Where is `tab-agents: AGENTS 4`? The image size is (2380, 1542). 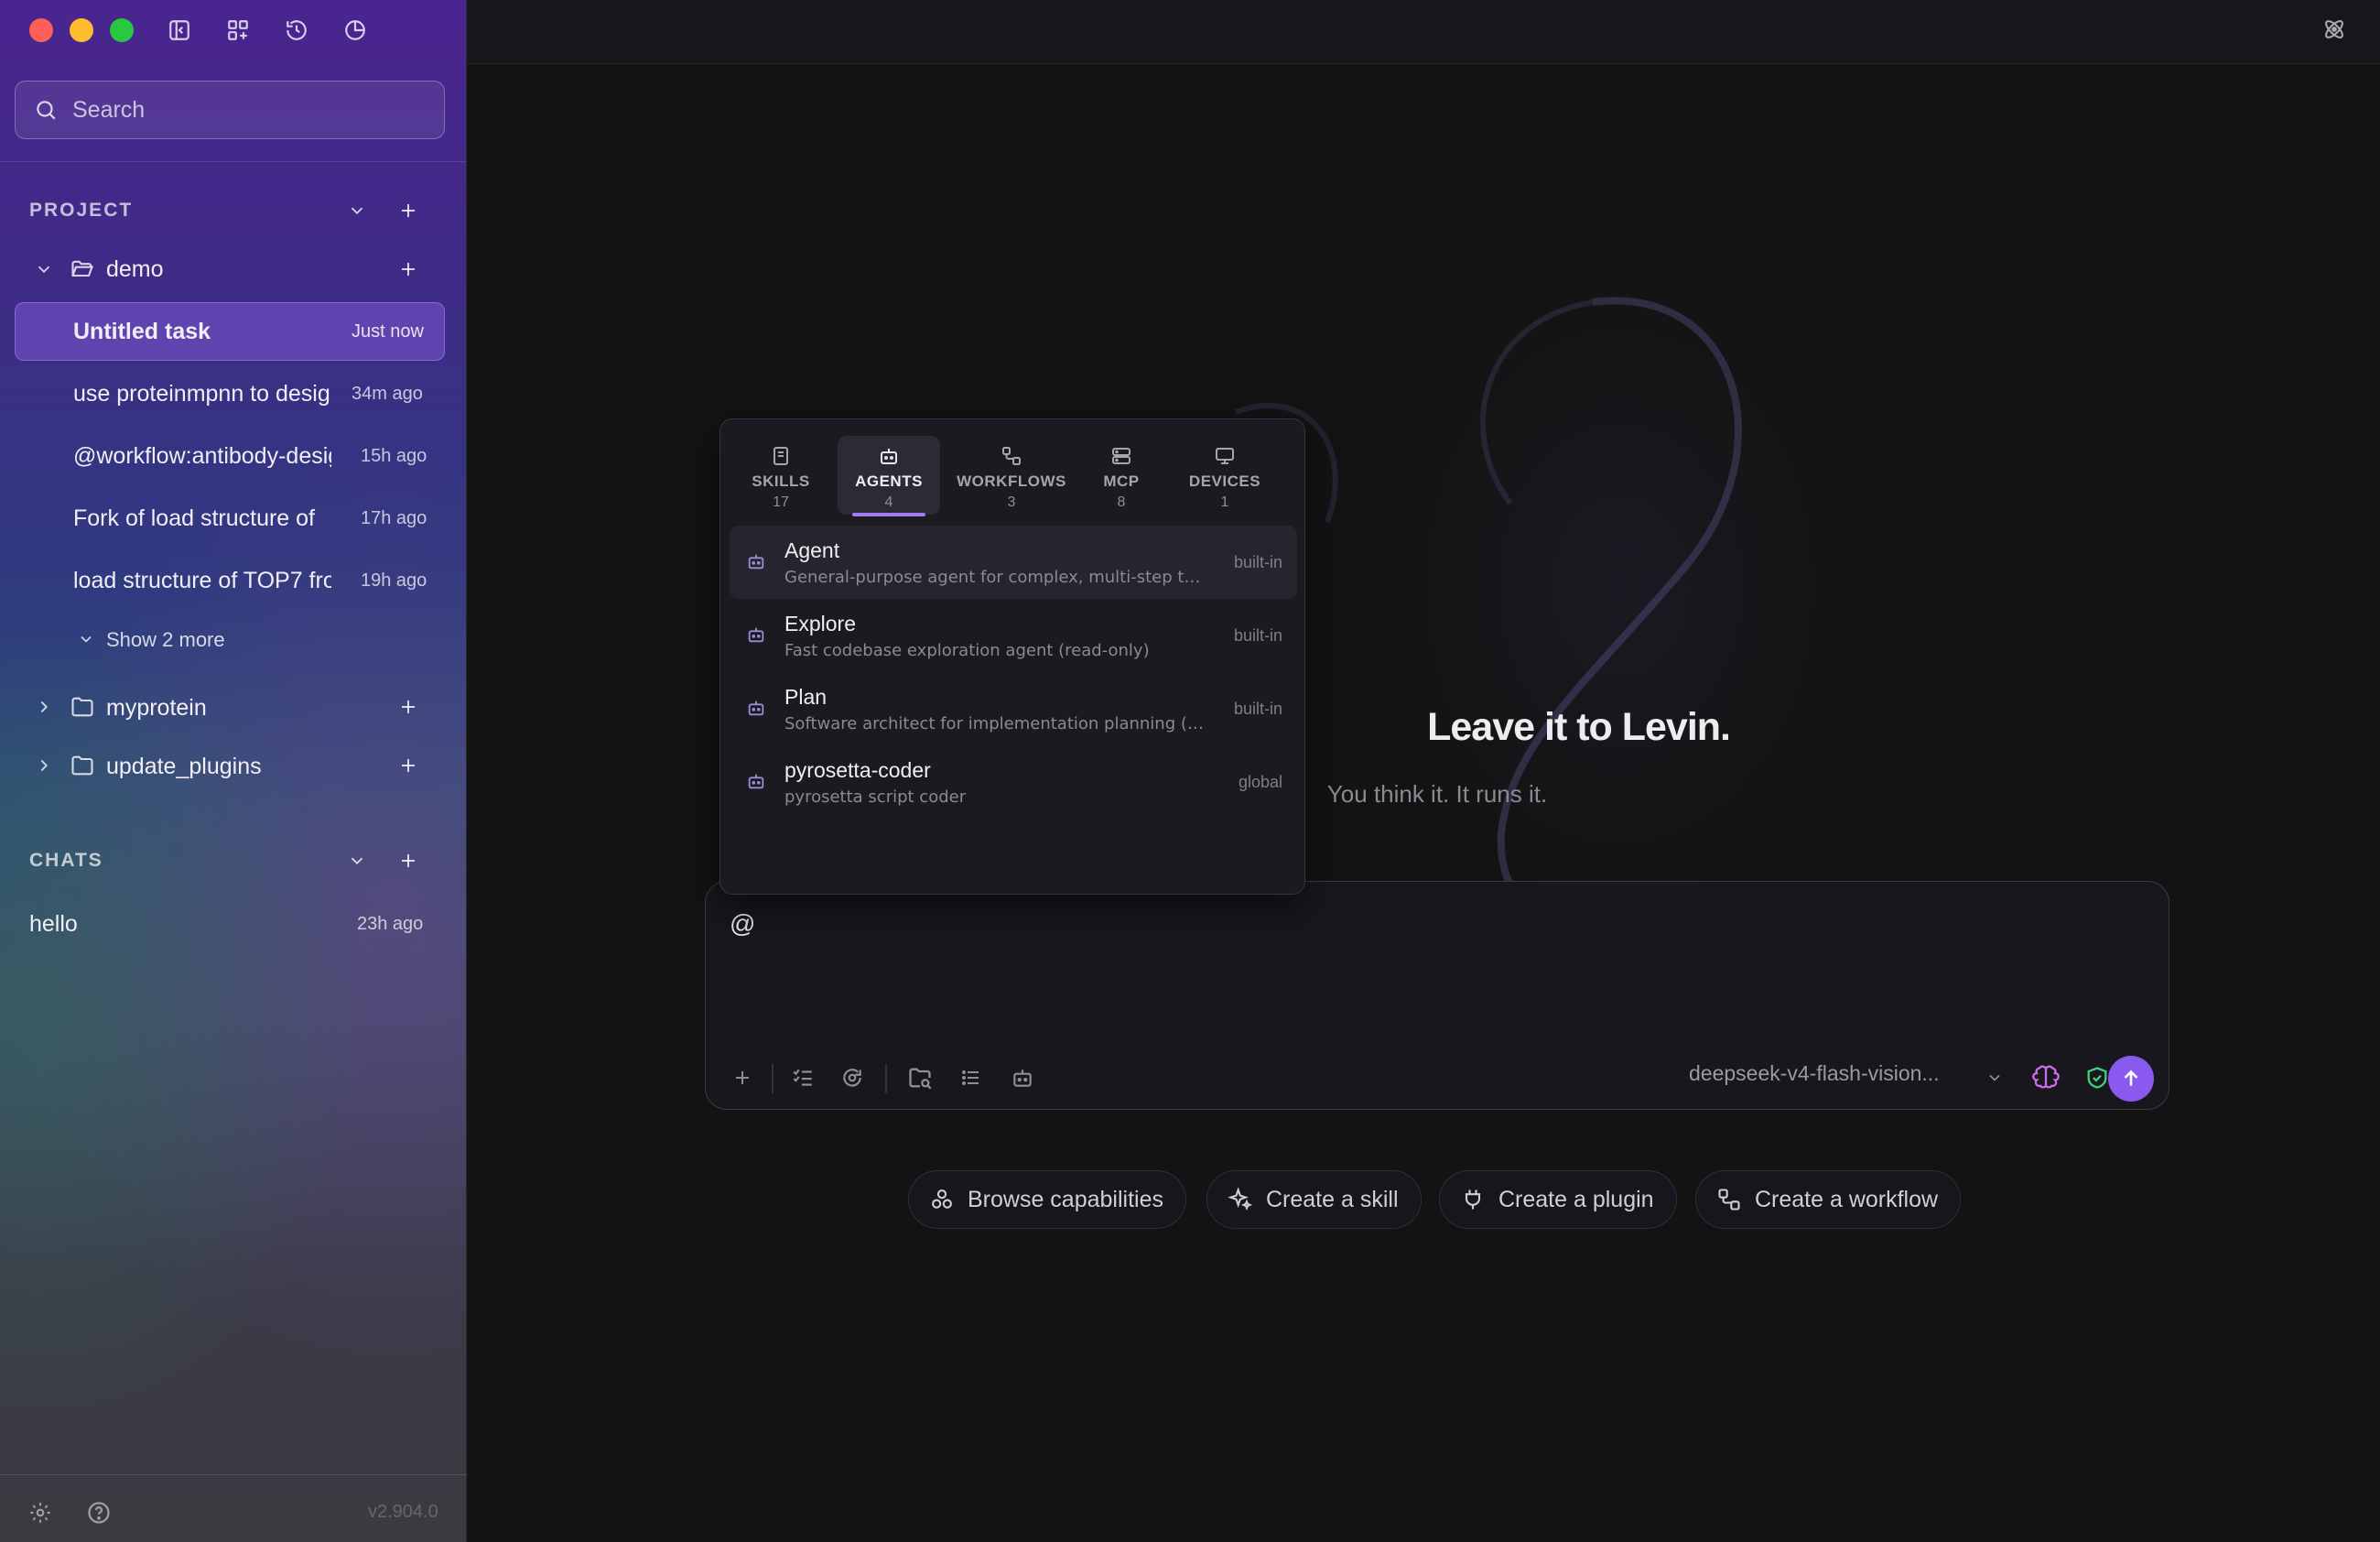 tab-agents: AGENTS 4 is located at coordinates (889, 476).